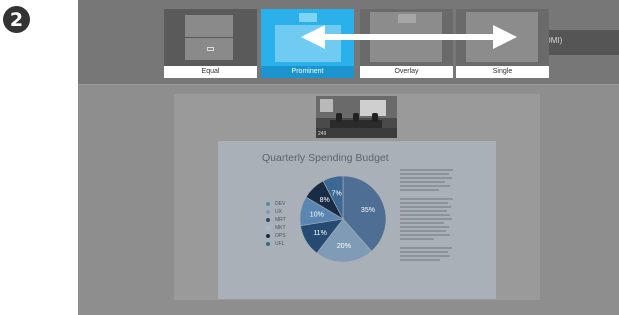  I want to click on legend-item: DEV, so click(276, 204).